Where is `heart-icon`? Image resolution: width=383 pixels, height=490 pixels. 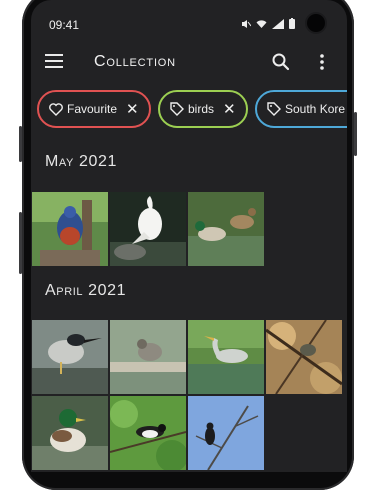 heart-icon is located at coordinates (56, 109).